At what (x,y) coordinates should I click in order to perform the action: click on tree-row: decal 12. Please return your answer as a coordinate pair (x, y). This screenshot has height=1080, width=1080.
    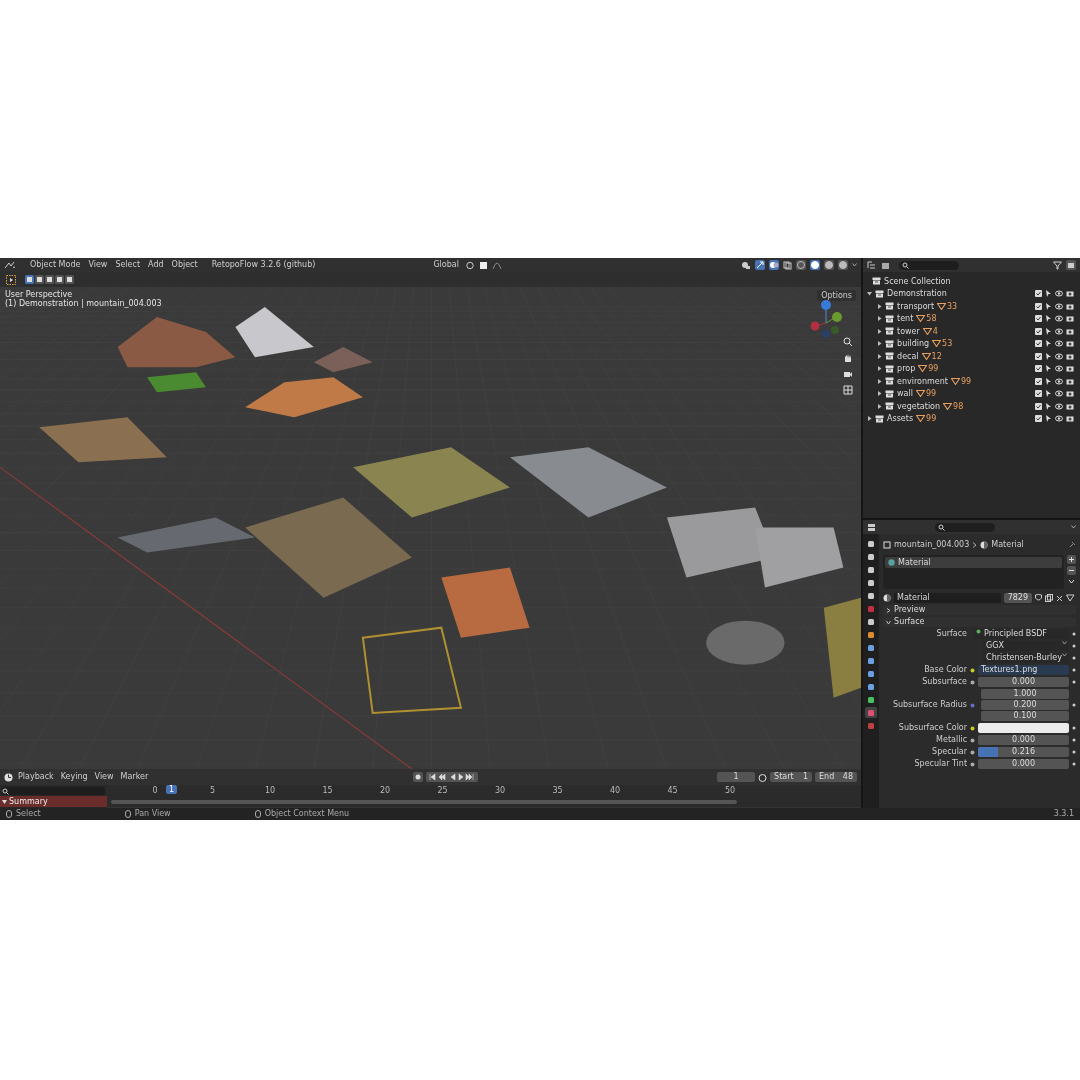
    Looking at the image, I should click on (973, 356).